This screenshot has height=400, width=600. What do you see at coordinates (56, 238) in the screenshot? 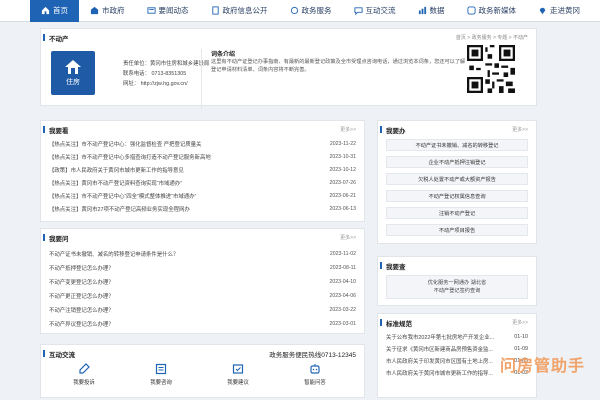
I see `ask-title: 我要问` at bounding box center [56, 238].